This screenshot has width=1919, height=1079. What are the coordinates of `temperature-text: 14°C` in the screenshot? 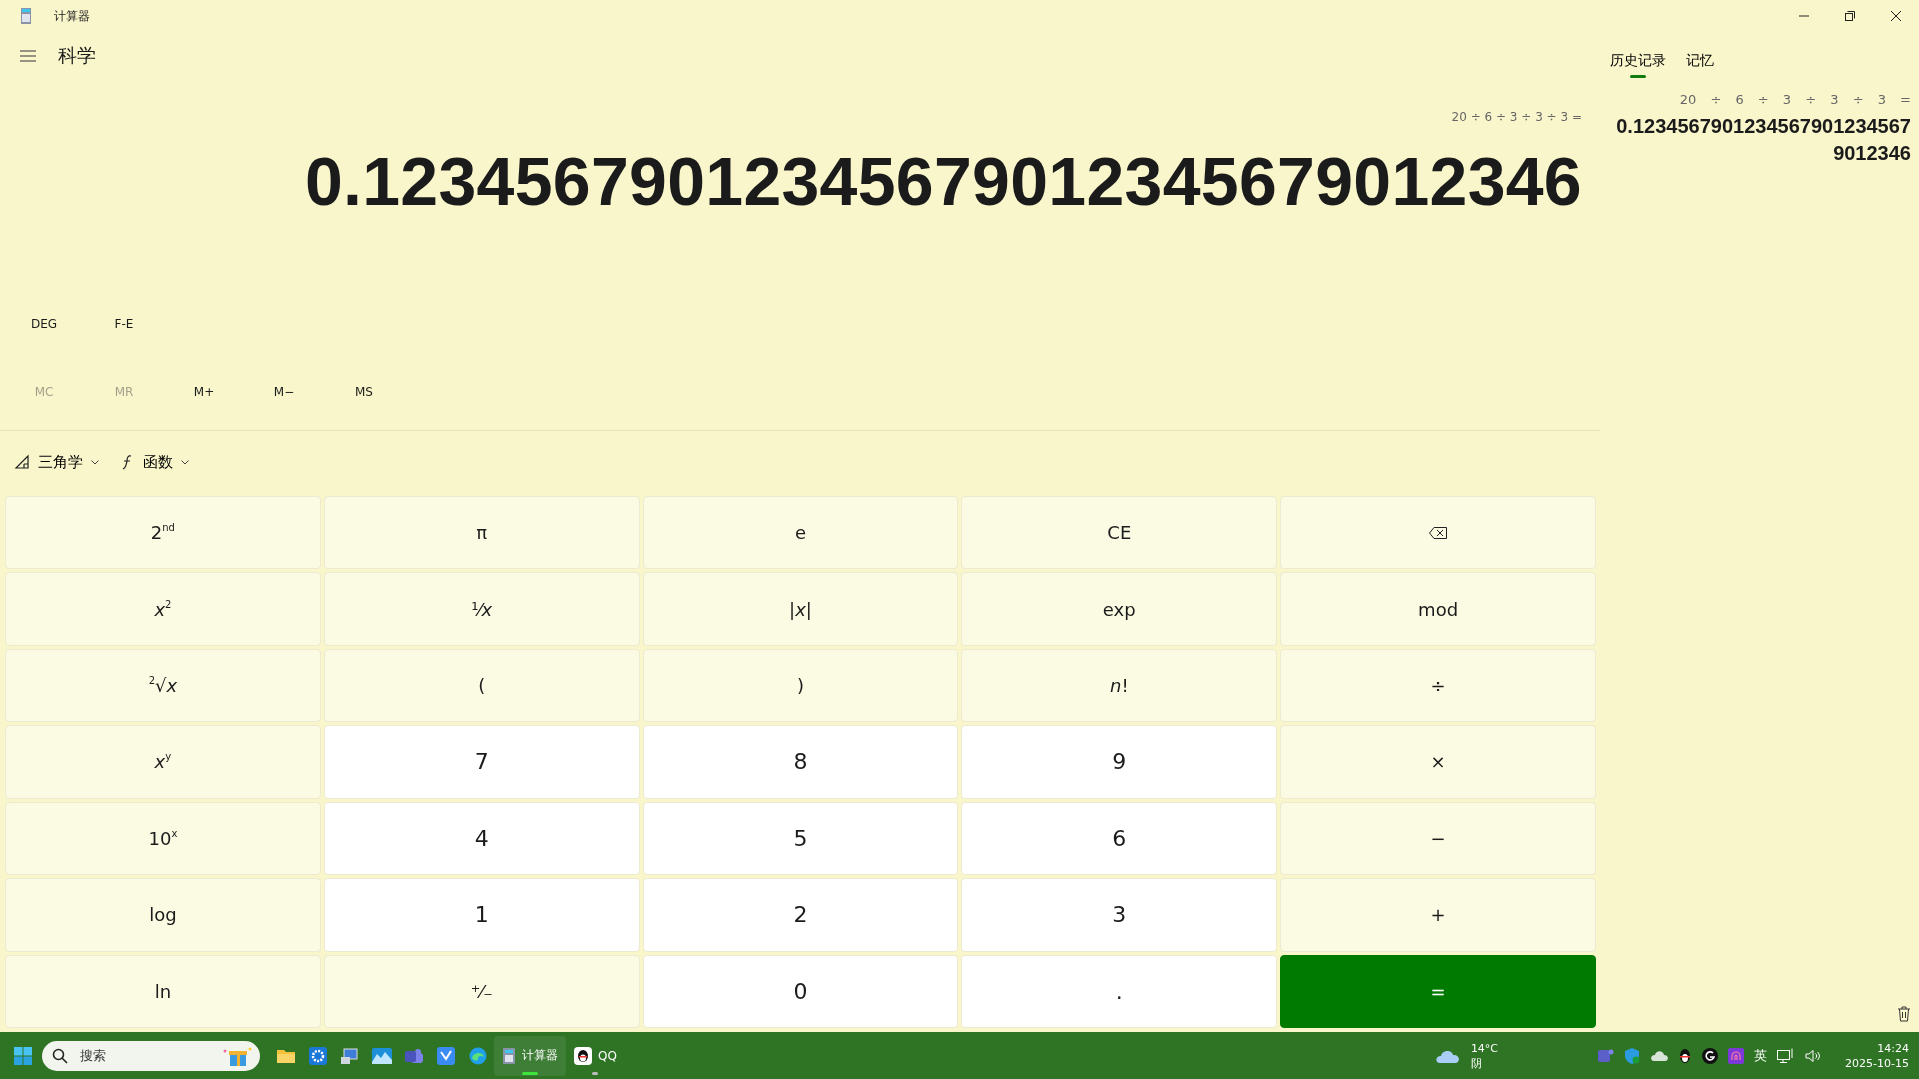 It's located at (1484, 1048).